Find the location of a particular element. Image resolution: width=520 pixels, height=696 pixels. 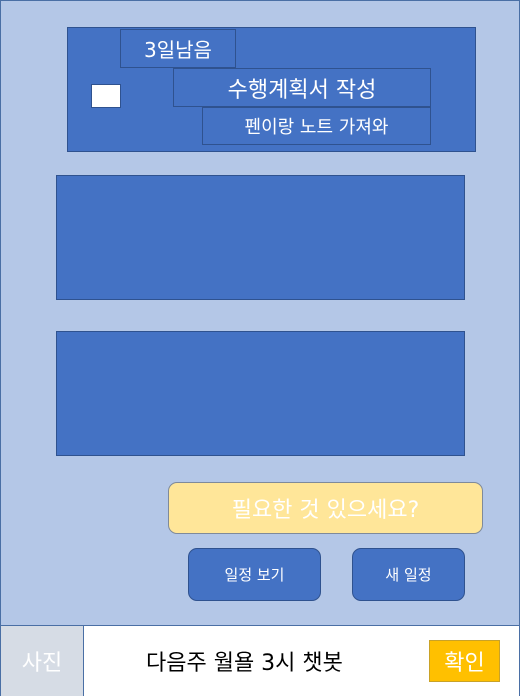

task-title: 수행계획서 작성 is located at coordinates (302, 87).